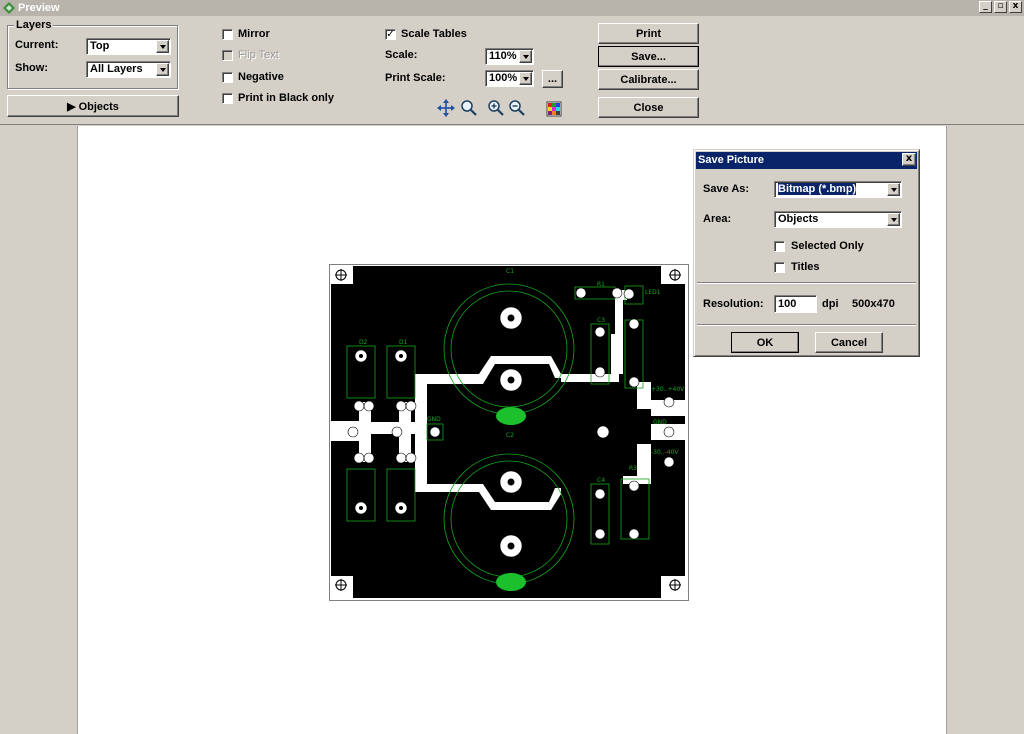 This screenshot has width=1024, height=734. I want to click on objects-button: ▶ Objects, so click(93, 106).